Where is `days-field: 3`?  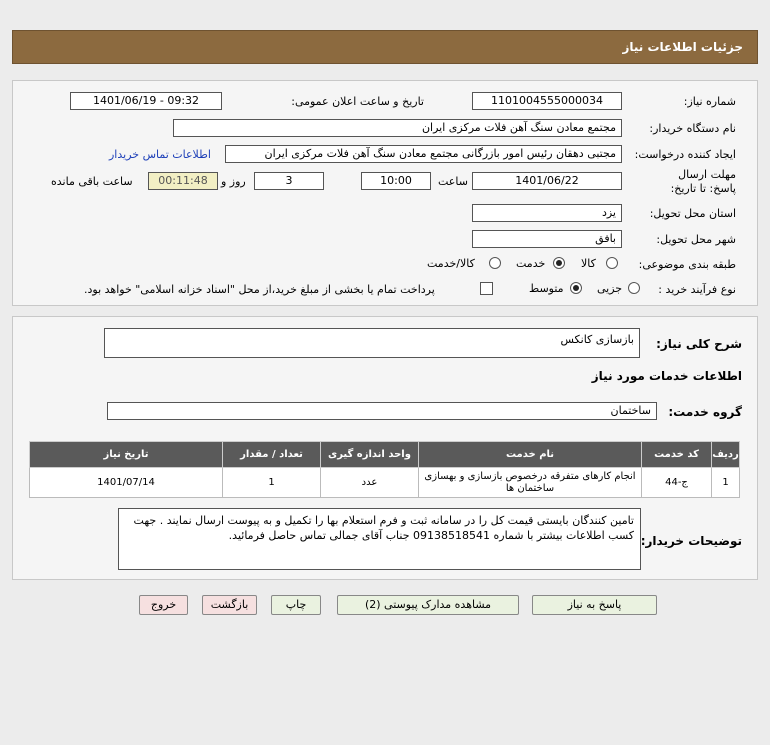 days-field: 3 is located at coordinates (289, 181).